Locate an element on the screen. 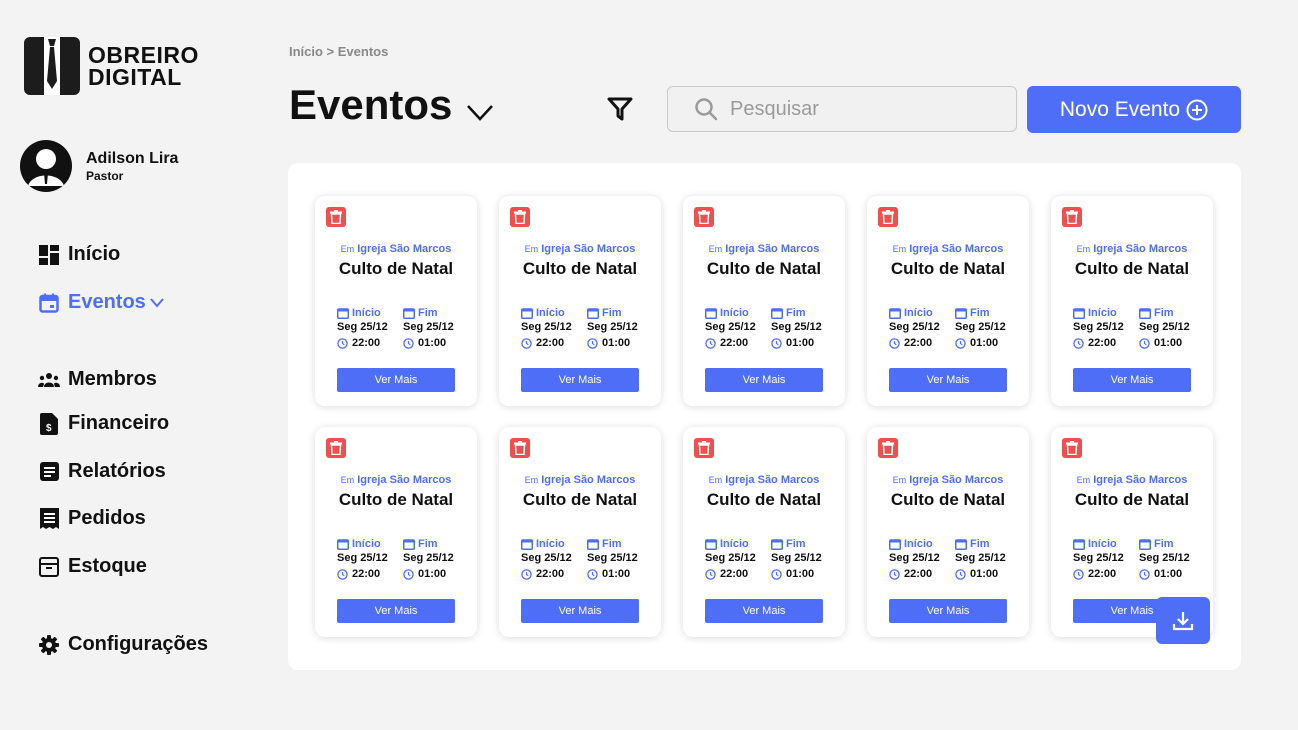  event-start-label: Início is located at coordinates (550, 544).